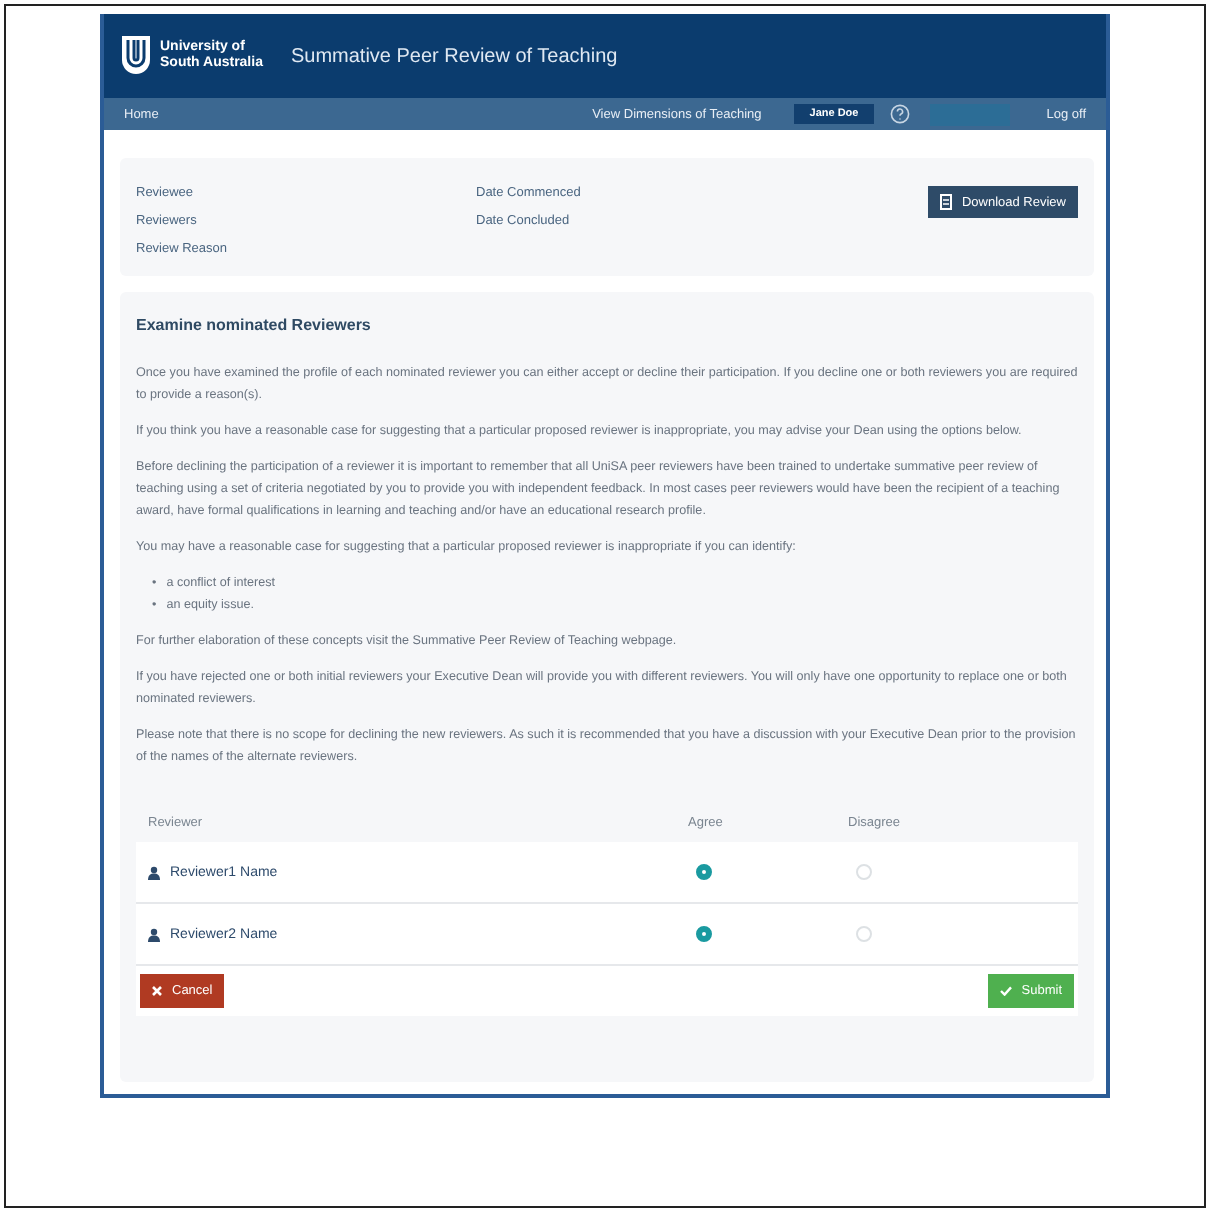  I want to click on section-title: Examine nominated Reviewers, so click(254, 325).